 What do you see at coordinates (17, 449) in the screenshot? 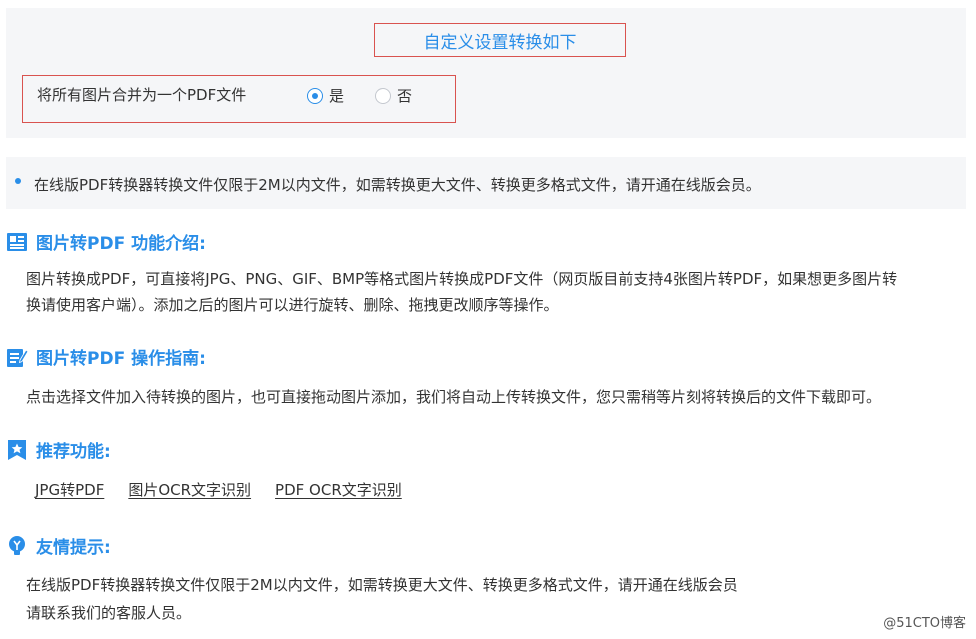
I see `bookmark-star-icon` at bounding box center [17, 449].